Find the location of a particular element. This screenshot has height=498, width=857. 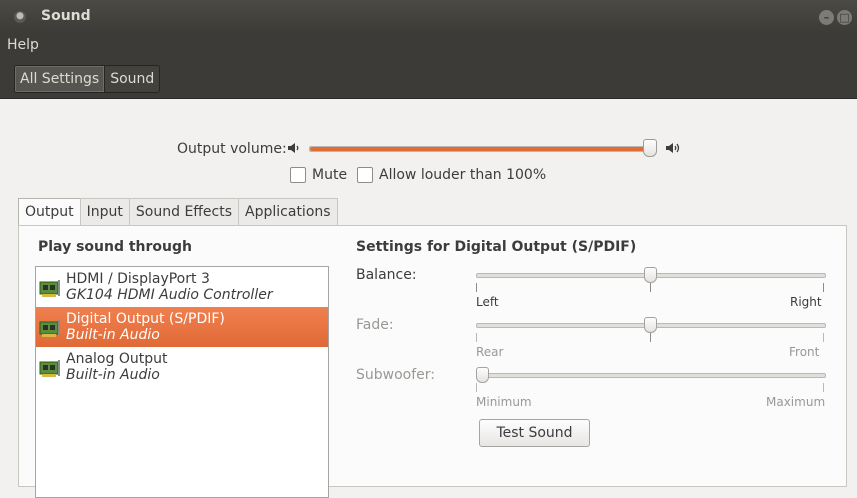

title-bar: Sound – □ is located at coordinates (428, 17).